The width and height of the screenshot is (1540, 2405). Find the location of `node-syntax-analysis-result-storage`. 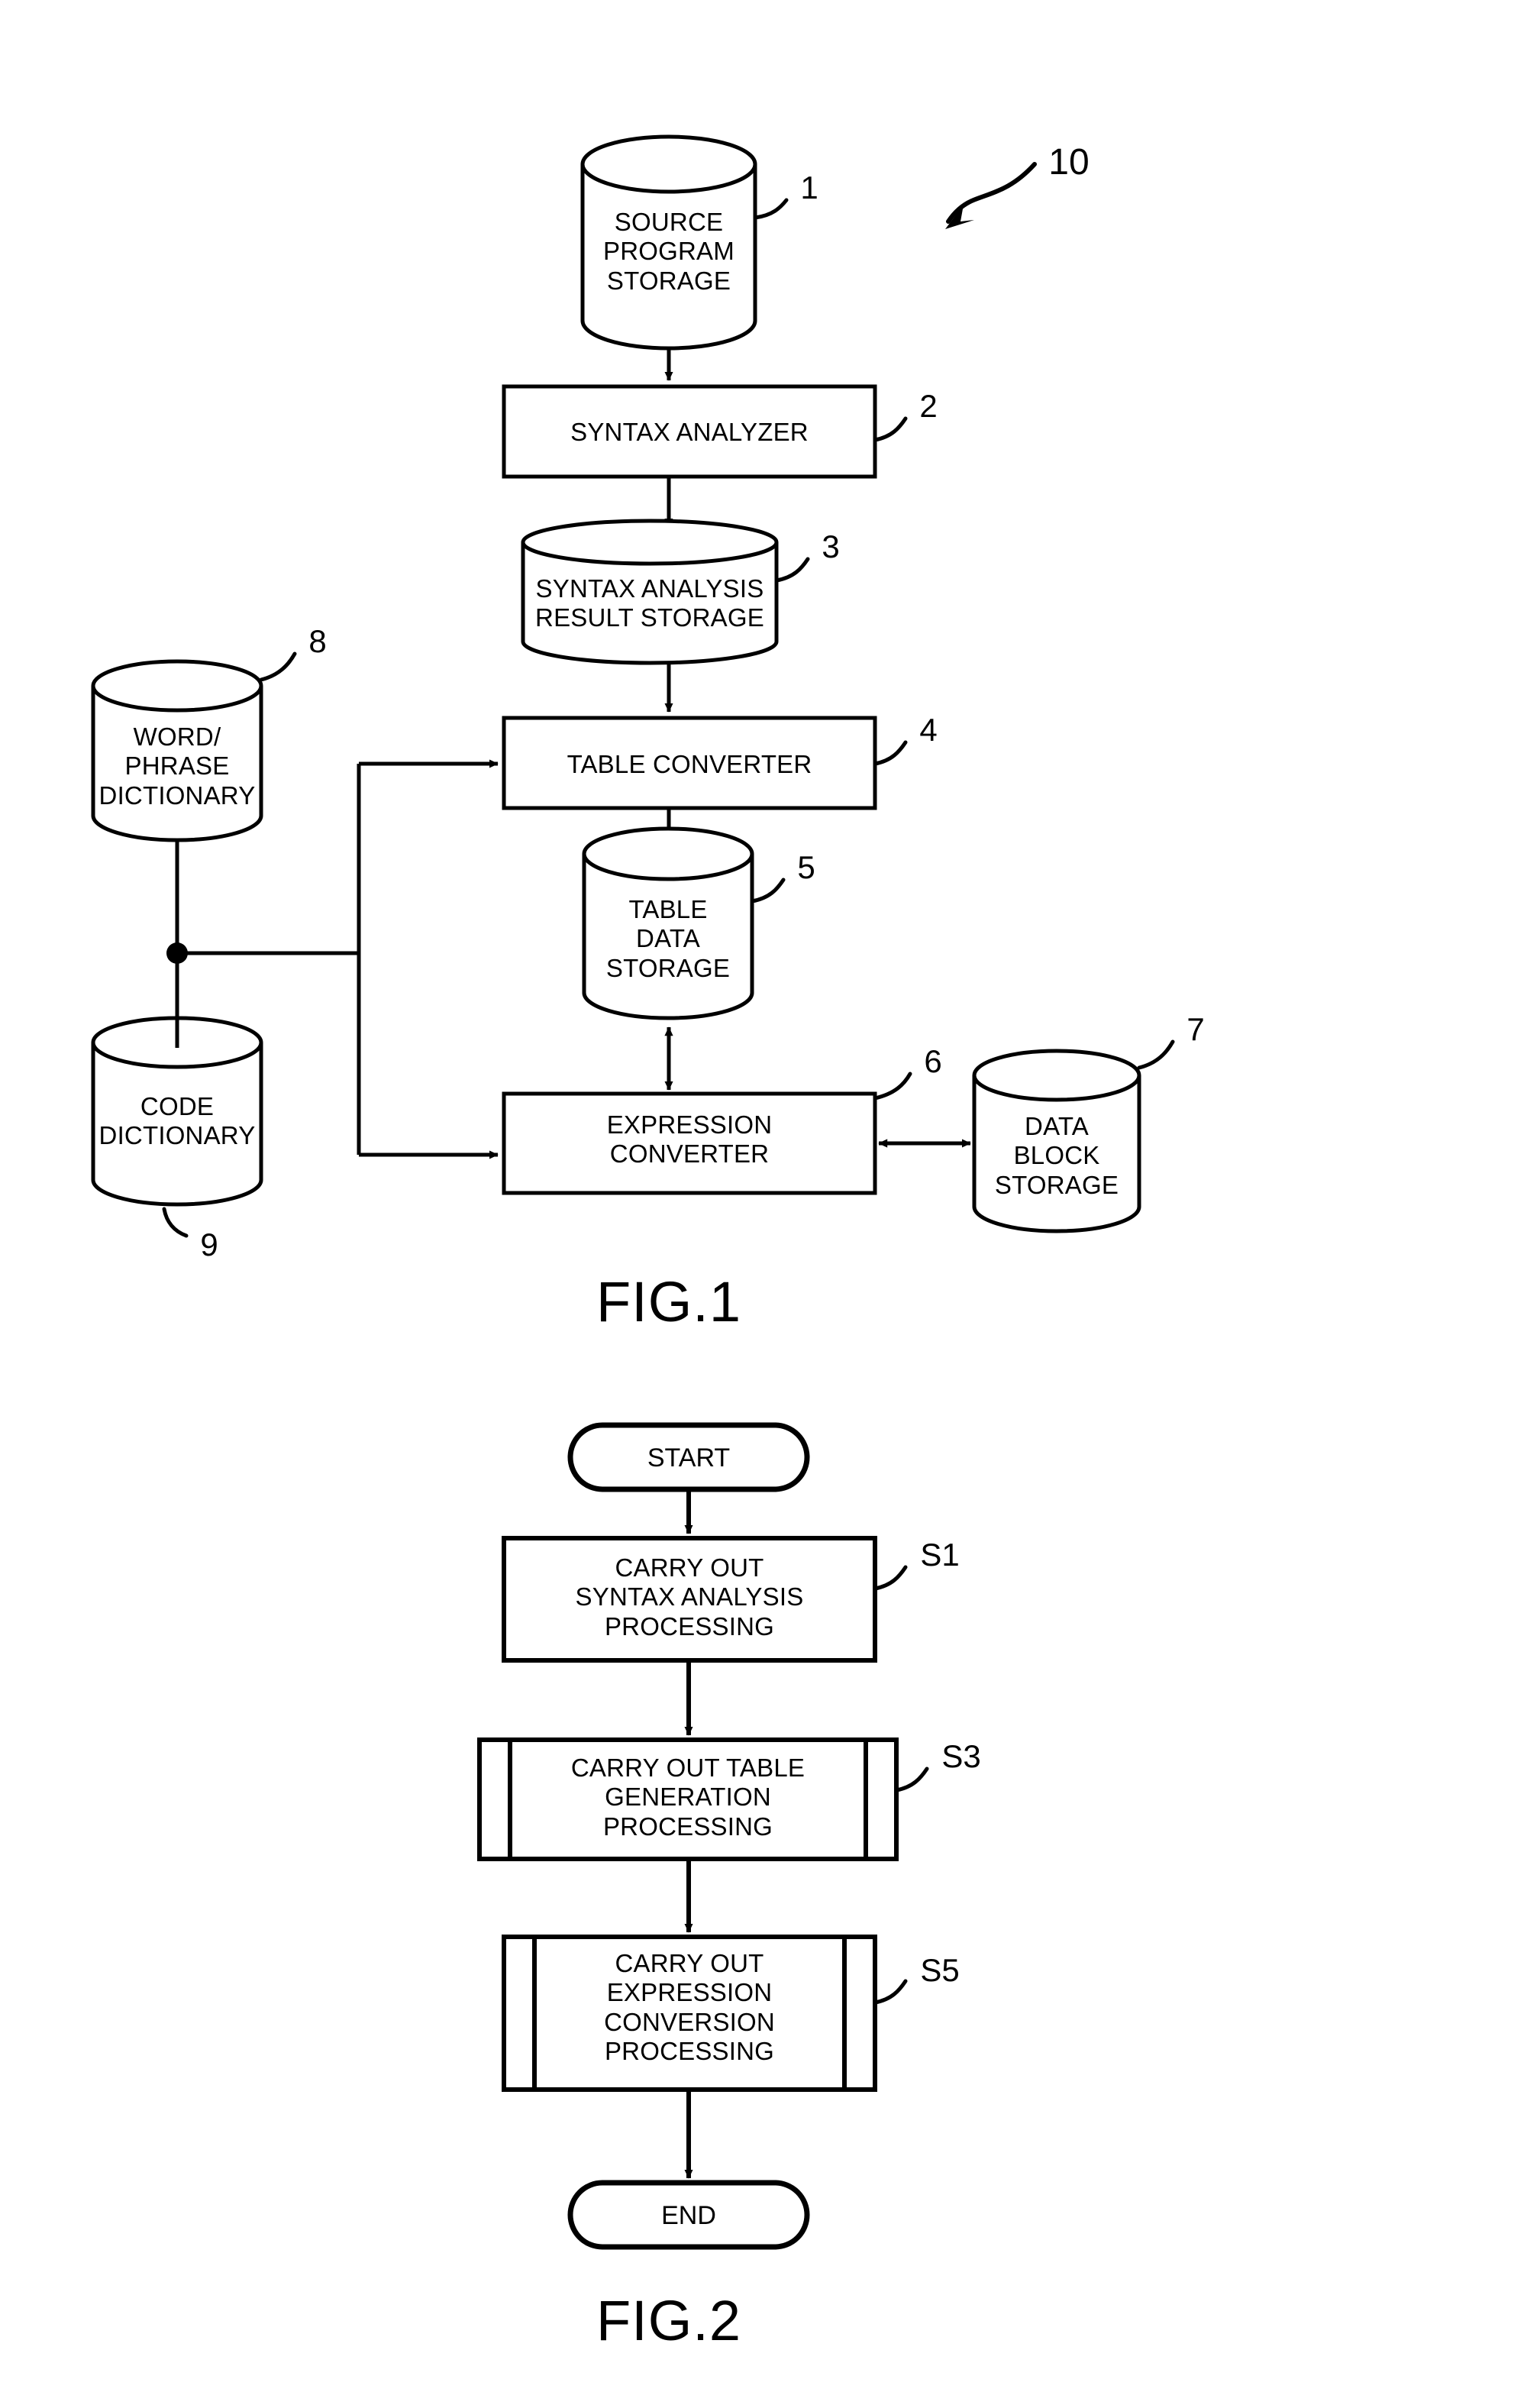

node-syntax-analysis-result-storage is located at coordinates (650, 592).